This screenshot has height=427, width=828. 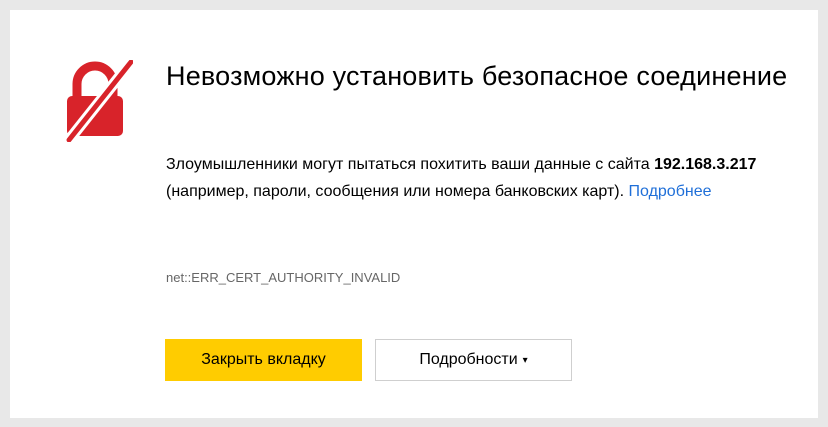 I want to click on close-tab-label: Закрыть вкладку, so click(x=263, y=359).